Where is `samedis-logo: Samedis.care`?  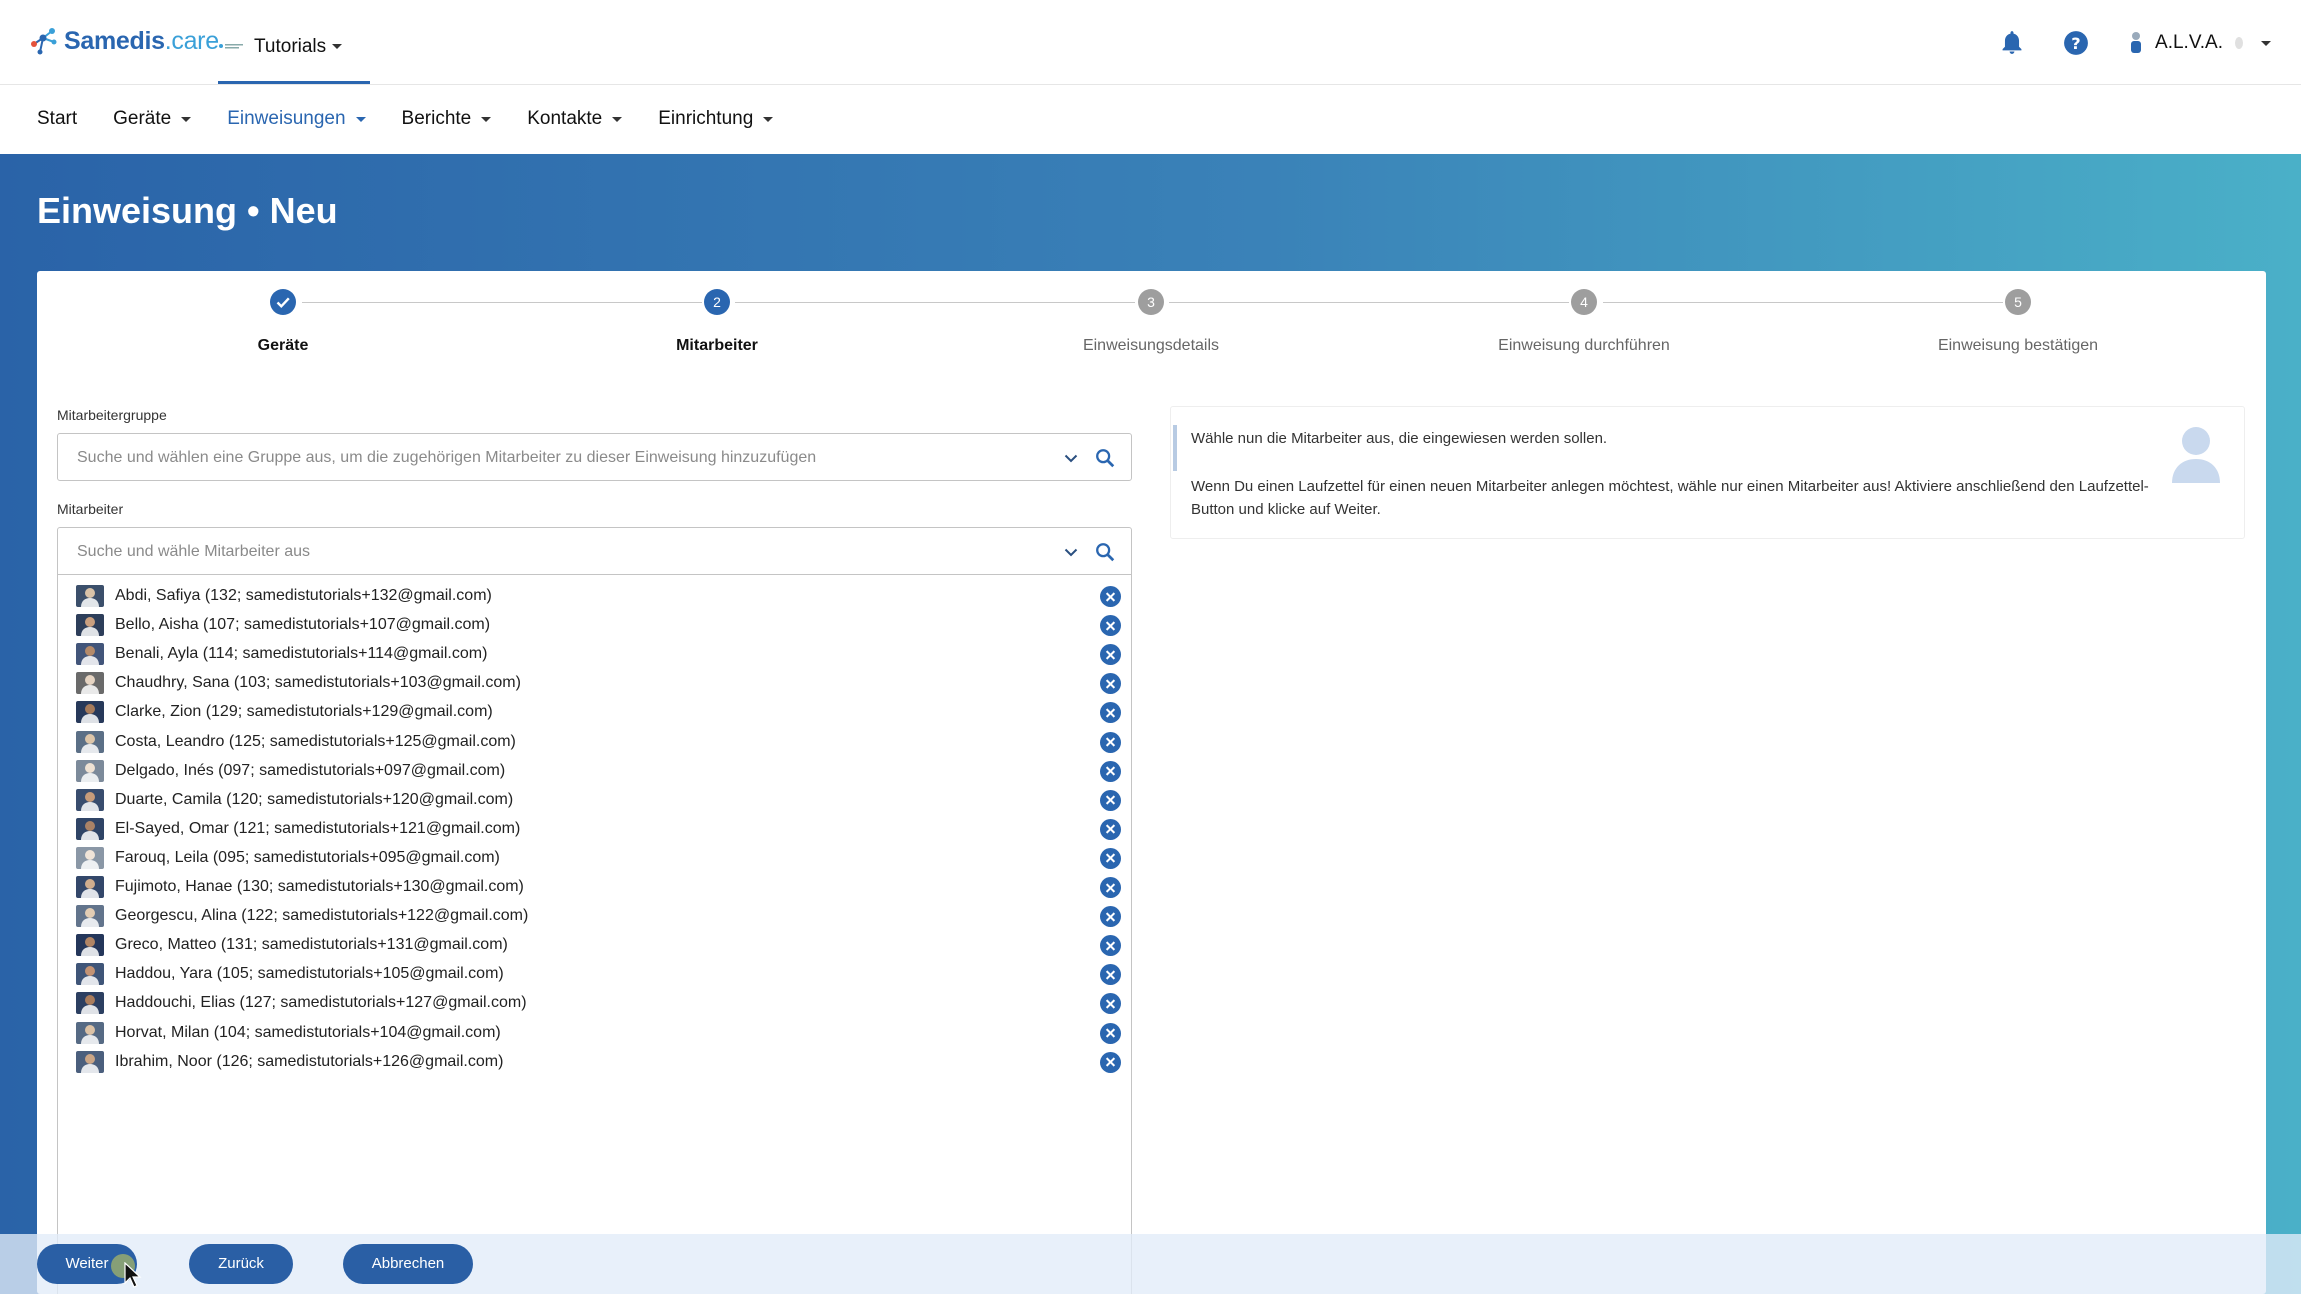
samedis-logo: Samedis.care is located at coordinates (123, 41).